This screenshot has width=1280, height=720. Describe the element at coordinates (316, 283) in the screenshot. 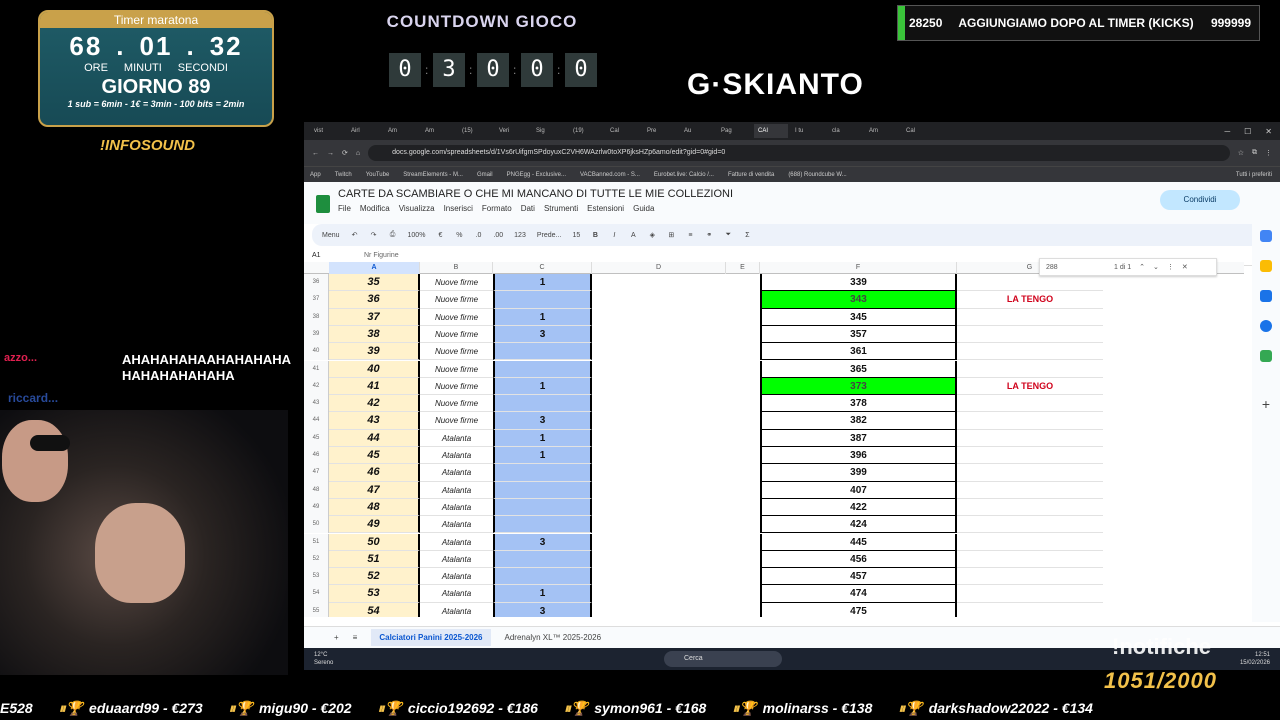

I see `row-number: 36` at that location.